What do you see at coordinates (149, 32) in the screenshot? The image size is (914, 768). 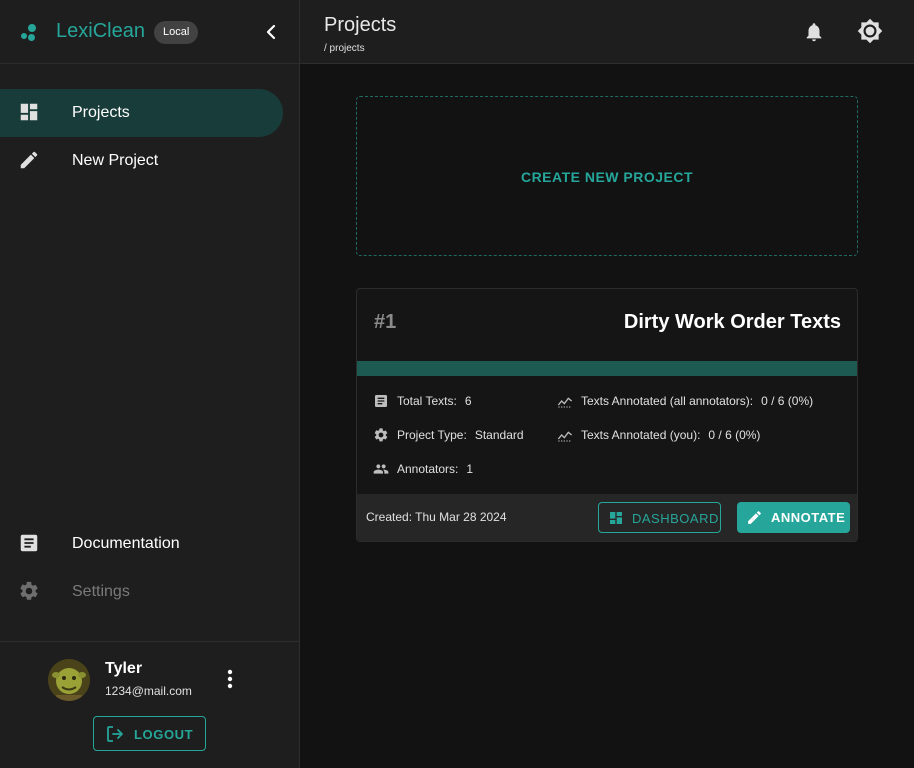 I see `brand-header: LexiClean Local` at bounding box center [149, 32].